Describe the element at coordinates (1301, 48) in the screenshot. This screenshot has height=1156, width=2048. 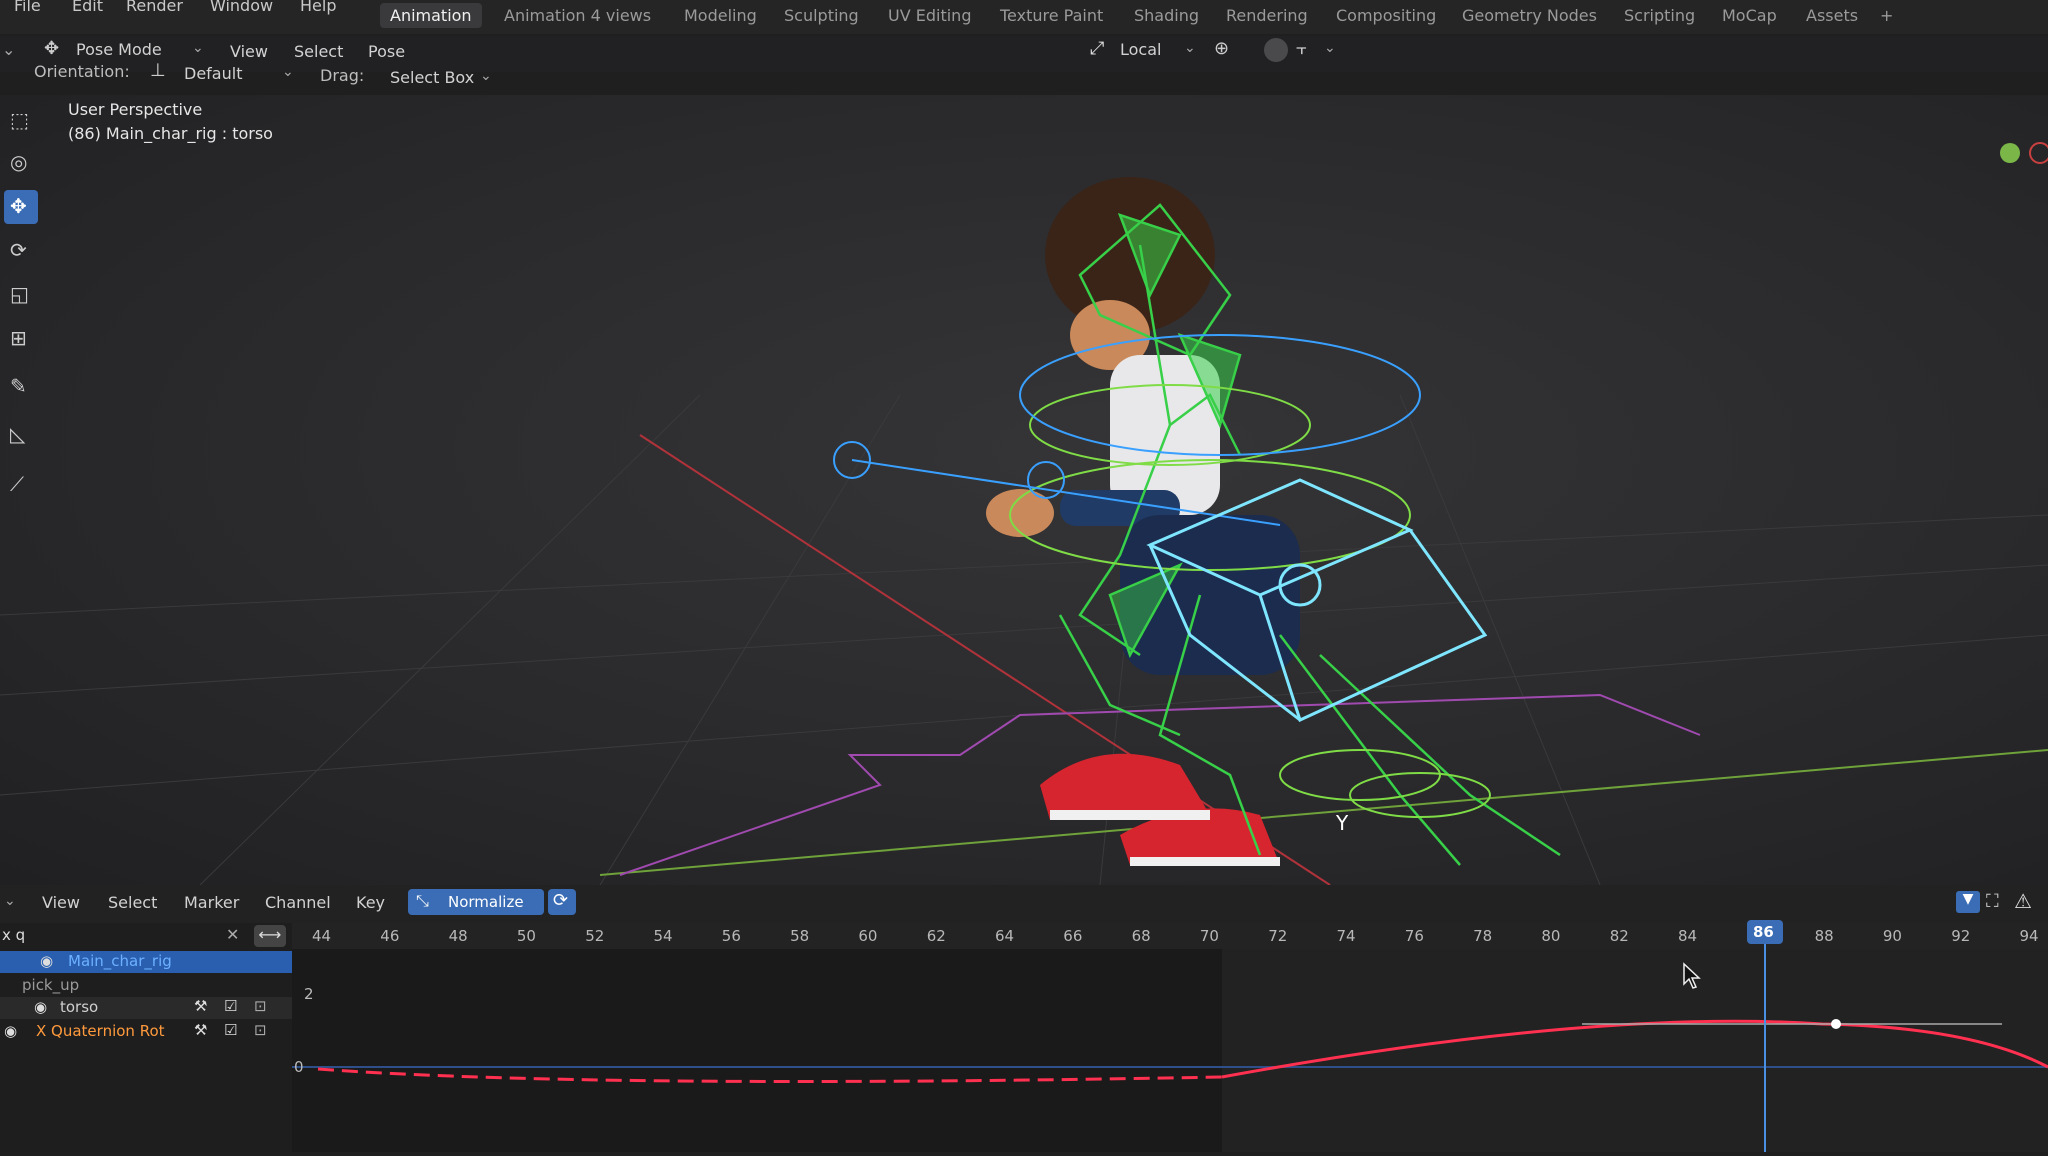
I see `proportional-edit-icon: ⫟` at that location.